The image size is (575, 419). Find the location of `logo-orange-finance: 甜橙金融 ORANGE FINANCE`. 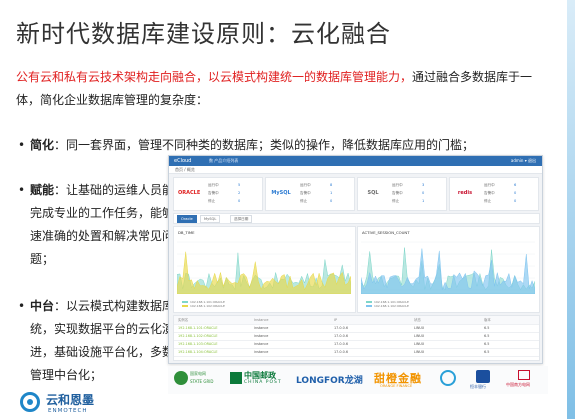

logo-orange-finance: 甜橙金融 ORANGE FINANCE is located at coordinates (398, 380).